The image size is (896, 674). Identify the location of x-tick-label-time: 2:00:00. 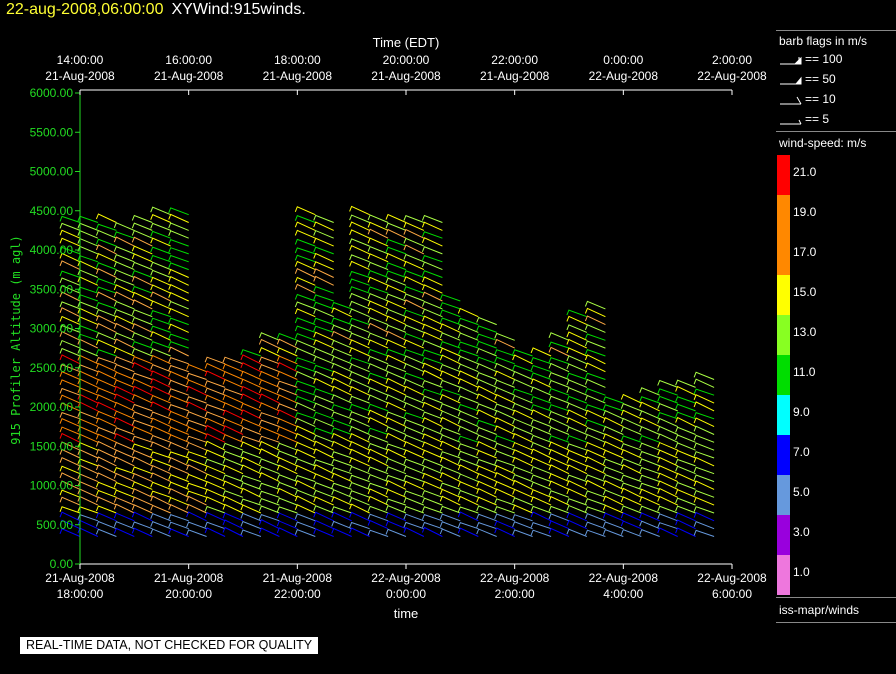
(515, 594).